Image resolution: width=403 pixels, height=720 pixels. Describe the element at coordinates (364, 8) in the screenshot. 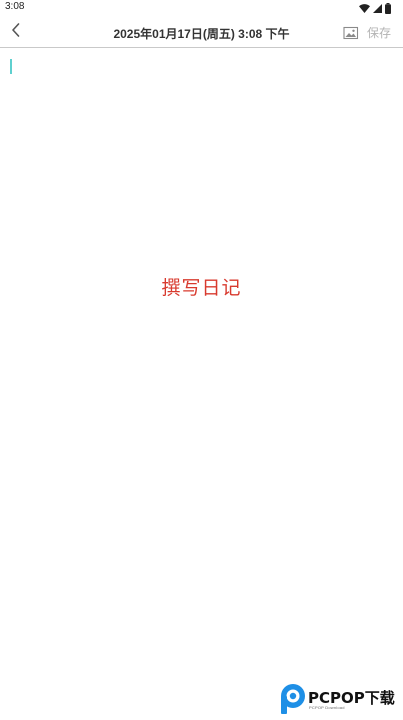

I see `wifi-icon` at that location.